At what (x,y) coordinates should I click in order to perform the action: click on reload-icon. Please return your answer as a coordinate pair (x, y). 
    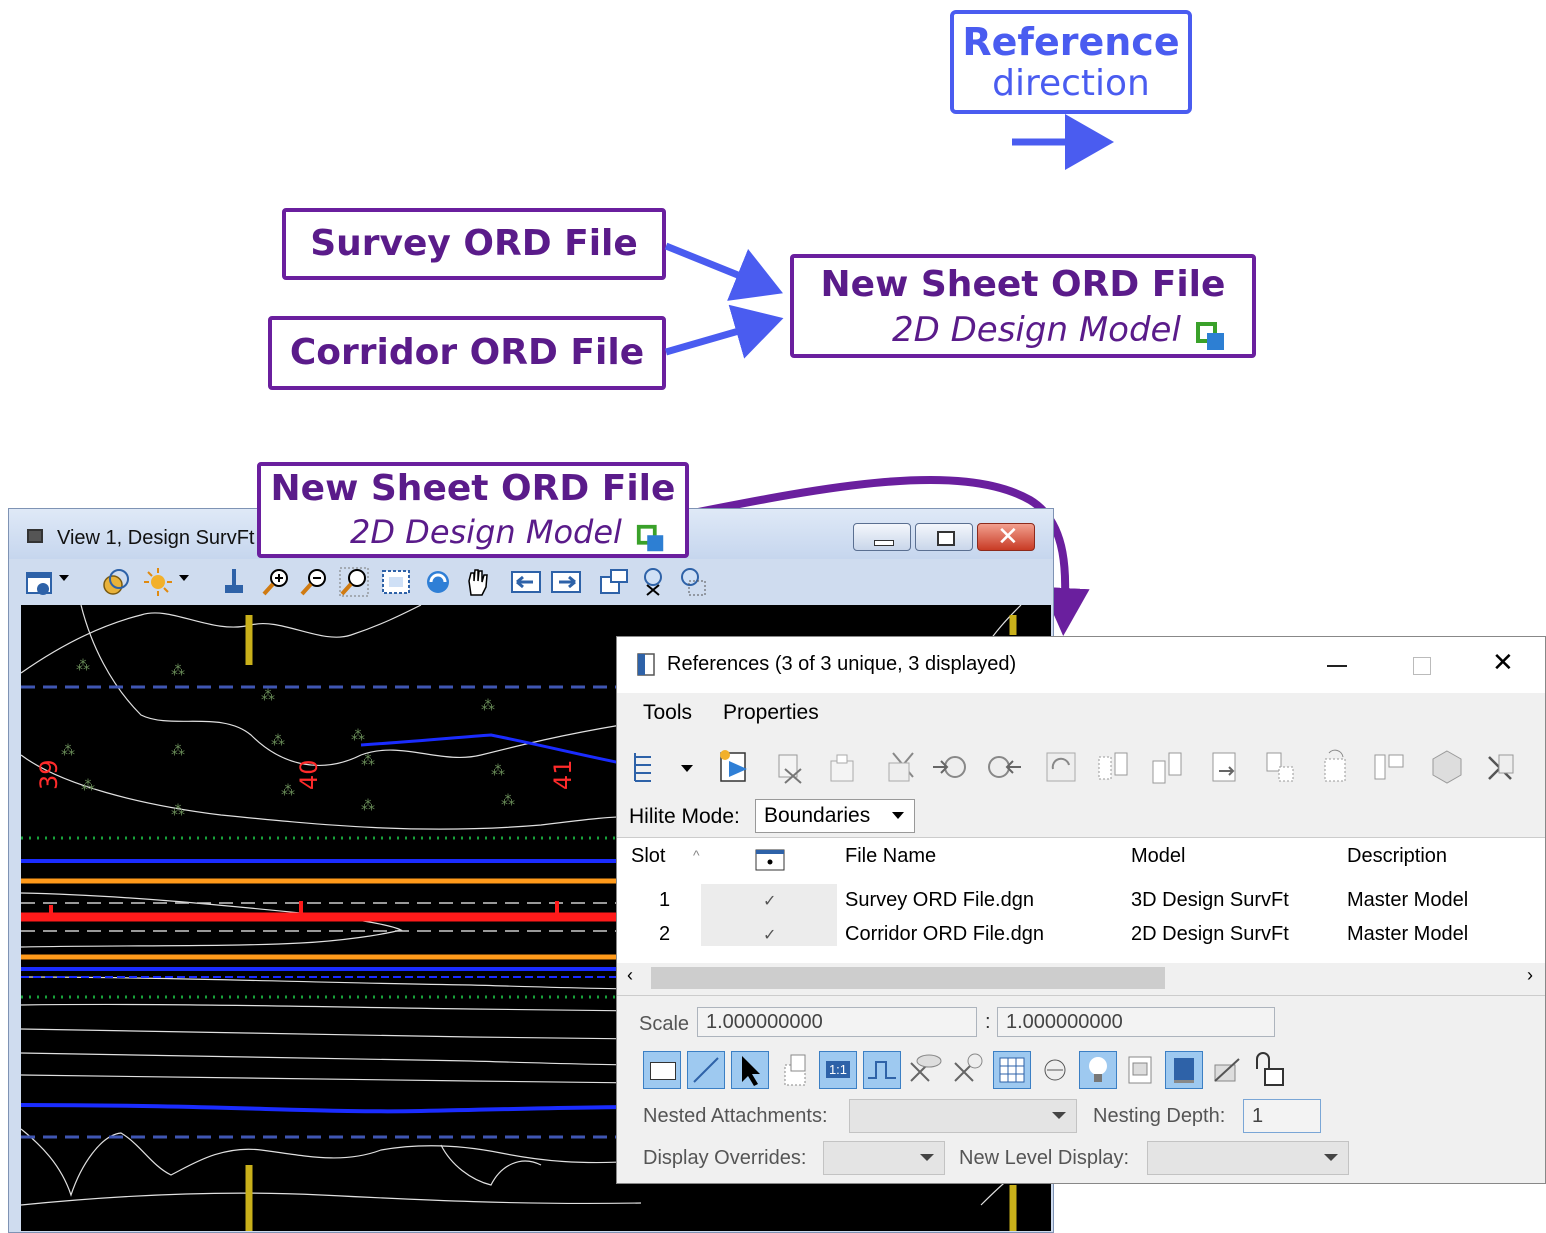
    Looking at the image, I should click on (843, 767).